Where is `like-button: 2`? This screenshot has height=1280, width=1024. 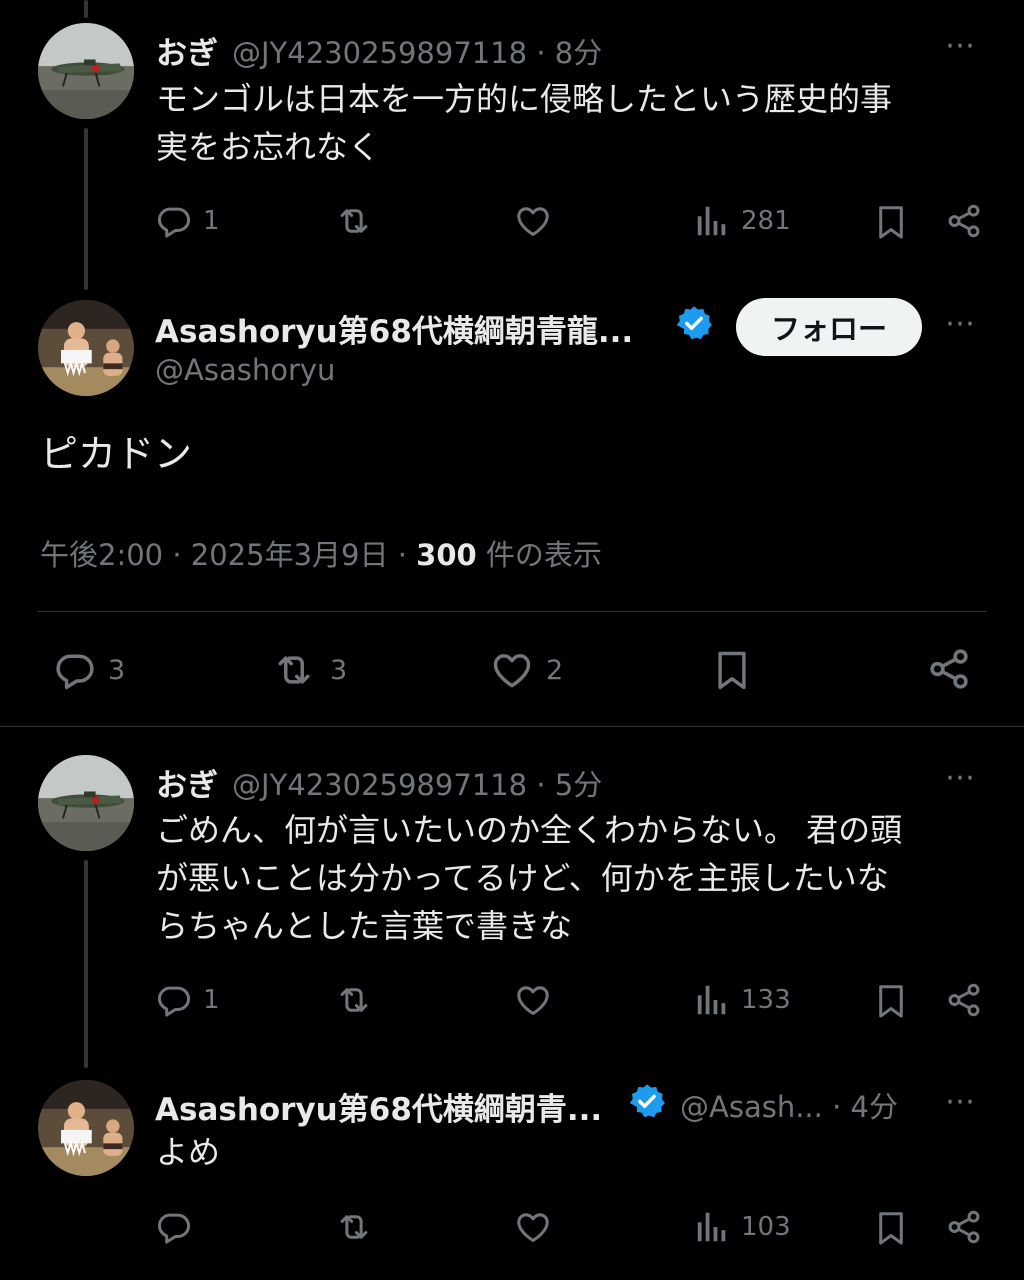 like-button: 2 is located at coordinates (525, 670).